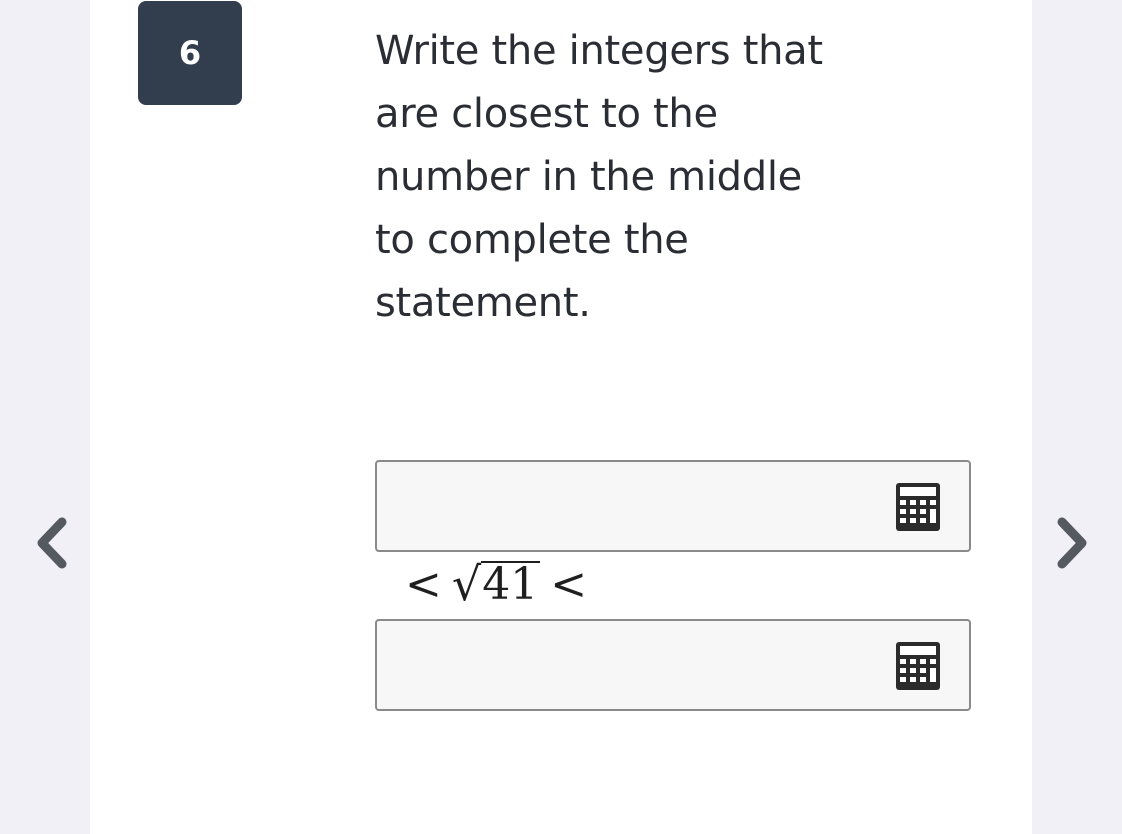 This screenshot has width=1122, height=834. What do you see at coordinates (483, 303) in the screenshot?
I see `prompt-line: statement.` at bounding box center [483, 303].